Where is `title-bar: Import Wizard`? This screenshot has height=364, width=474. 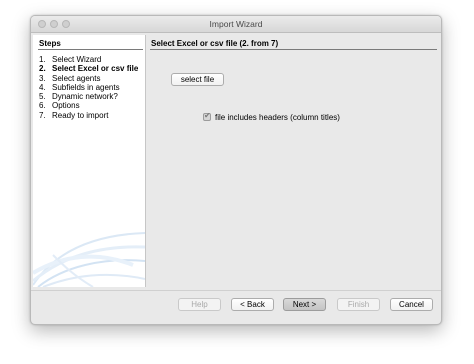 title-bar: Import Wizard is located at coordinates (236, 24).